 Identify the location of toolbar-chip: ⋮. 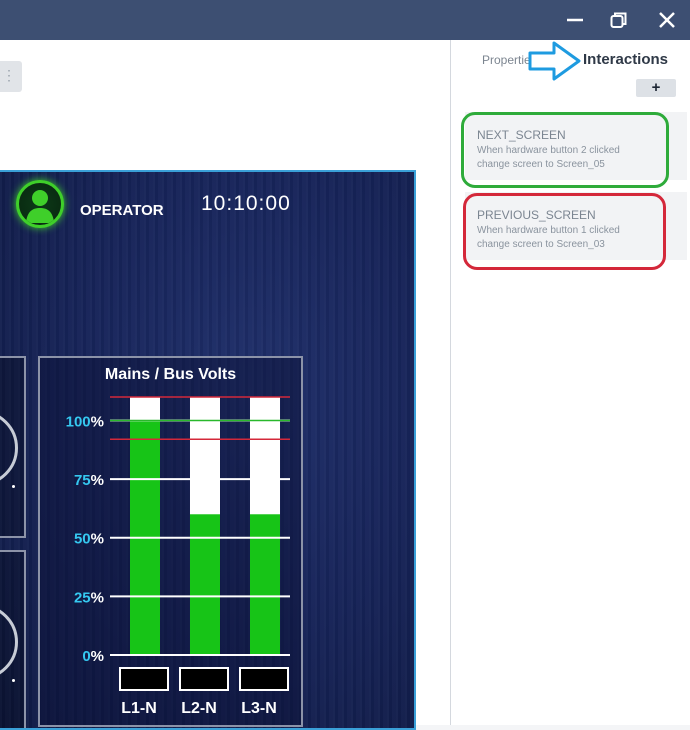
(11, 76).